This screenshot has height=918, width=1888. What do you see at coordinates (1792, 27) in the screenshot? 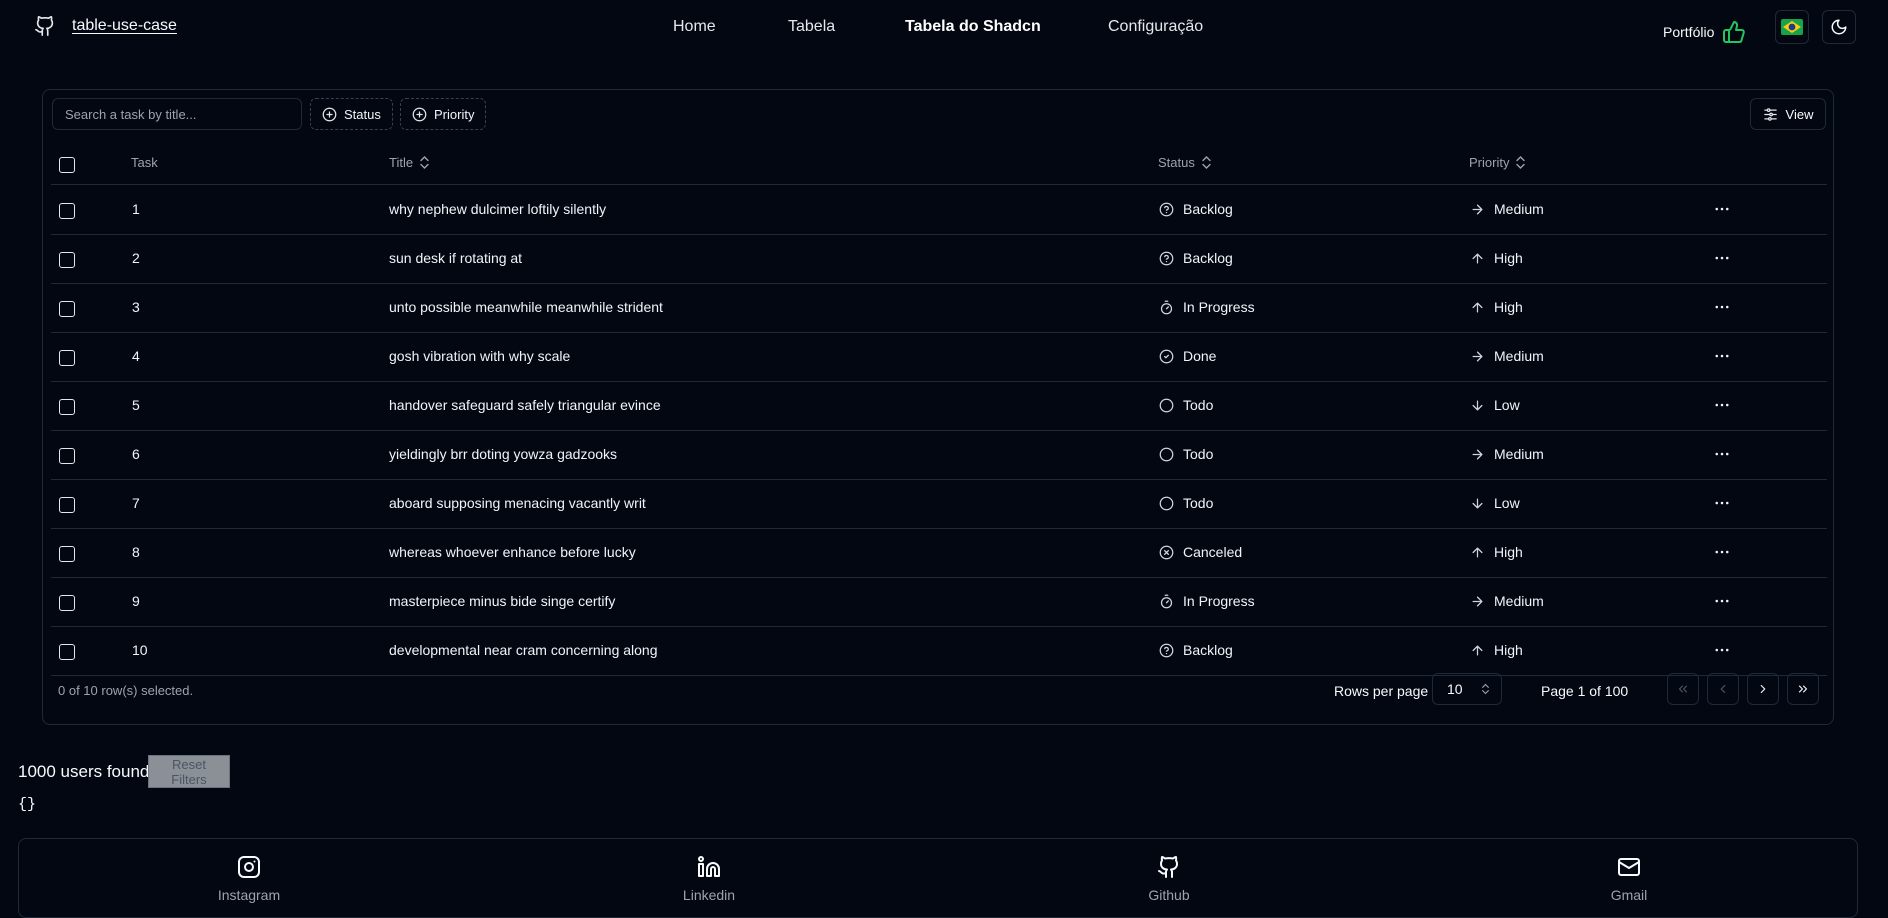
I see `language-button` at bounding box center [1792, 27].